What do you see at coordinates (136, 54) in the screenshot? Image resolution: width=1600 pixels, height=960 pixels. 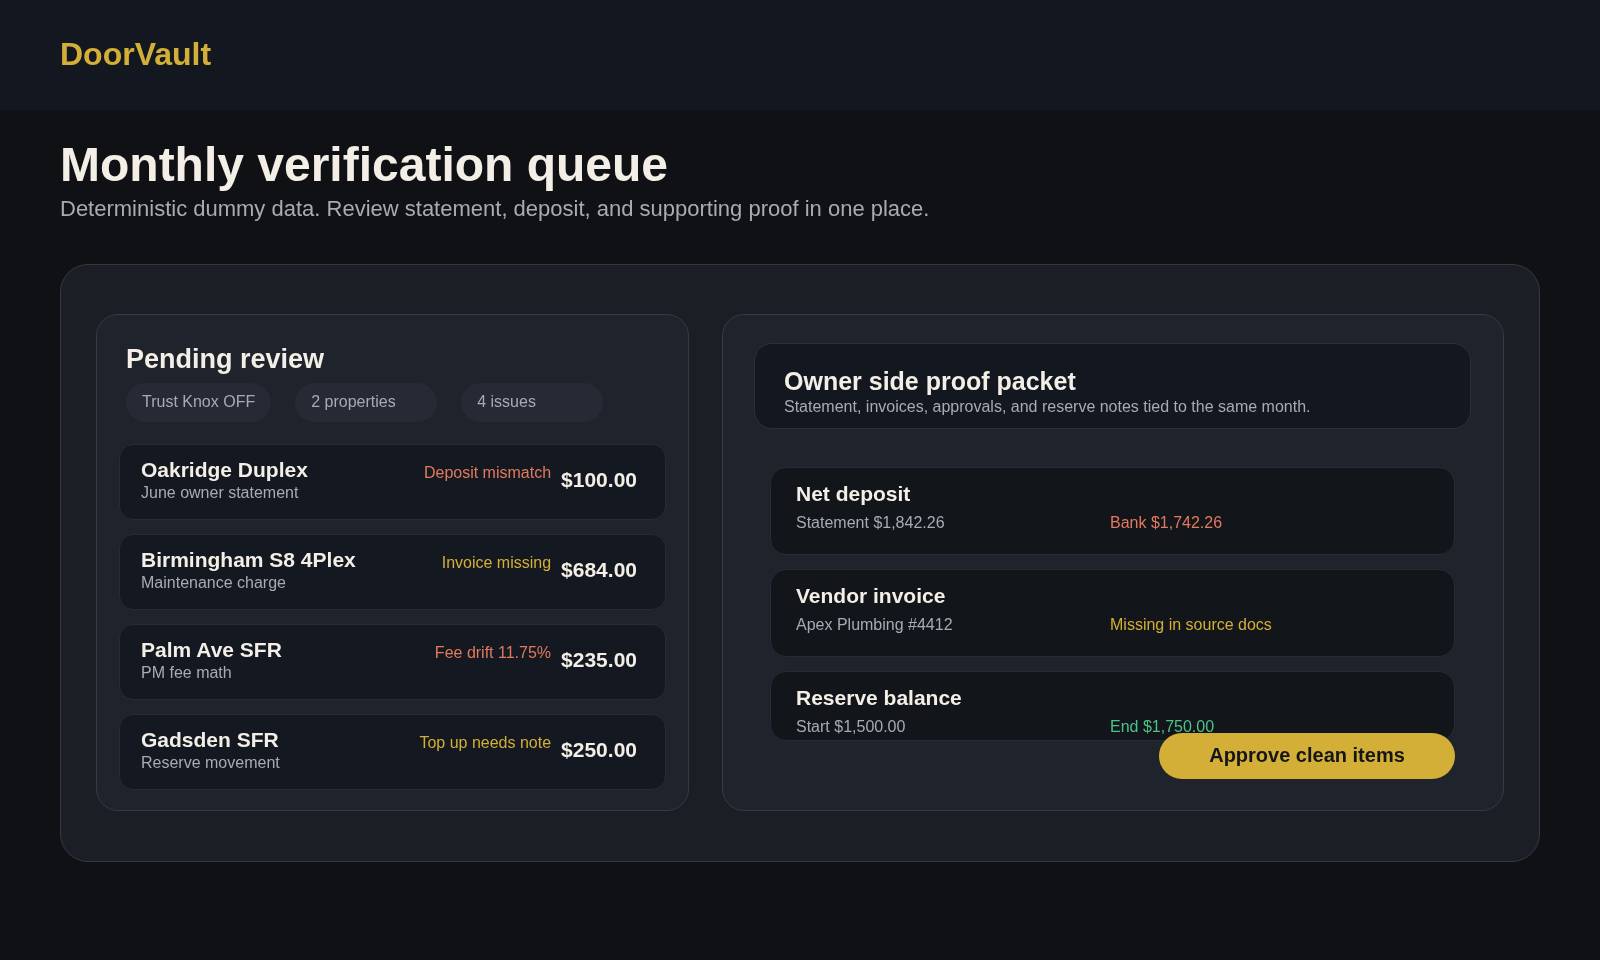 I see `brand-logo: DoorVault` at bounding box center [136, 54].